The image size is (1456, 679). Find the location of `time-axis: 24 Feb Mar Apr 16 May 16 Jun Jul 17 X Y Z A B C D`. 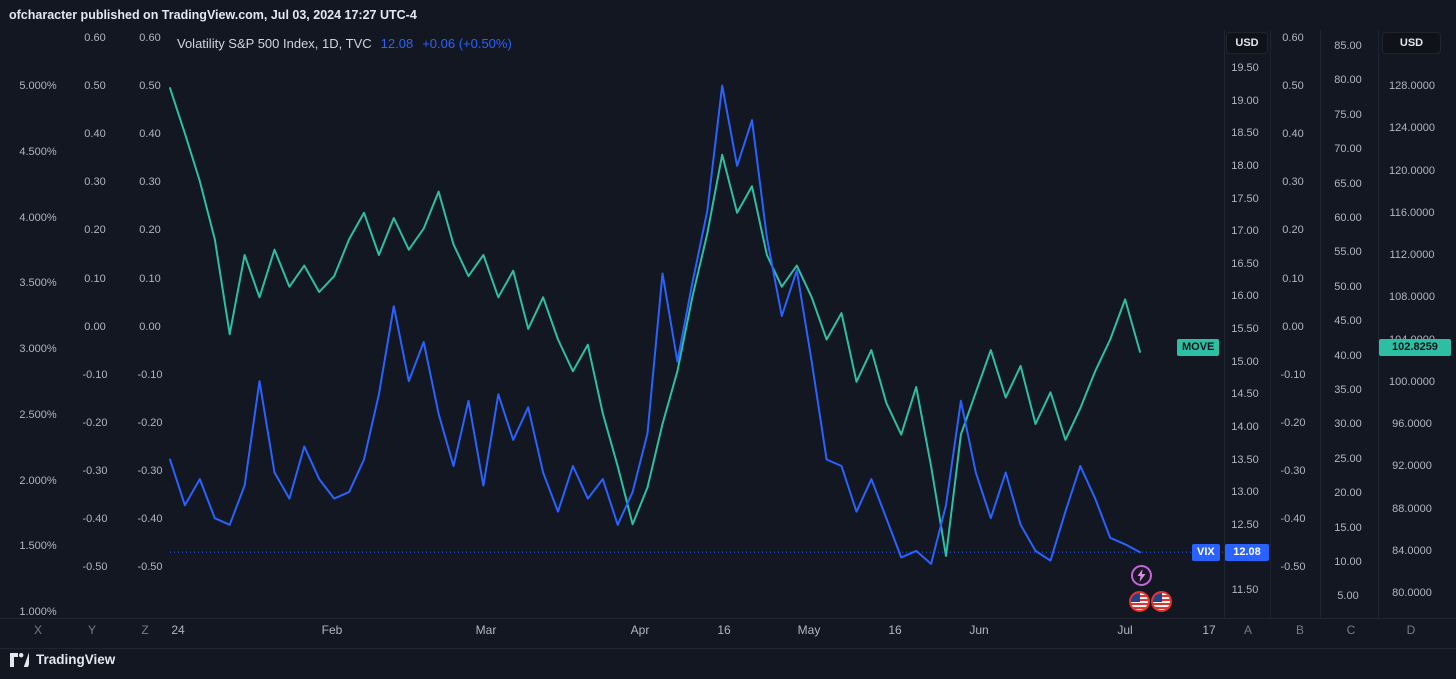

time-axis: 24 Feb Mar Apr 16 May 16 Jun Jul 17 X Y Z A B C D is located at coordinates (728, 632).